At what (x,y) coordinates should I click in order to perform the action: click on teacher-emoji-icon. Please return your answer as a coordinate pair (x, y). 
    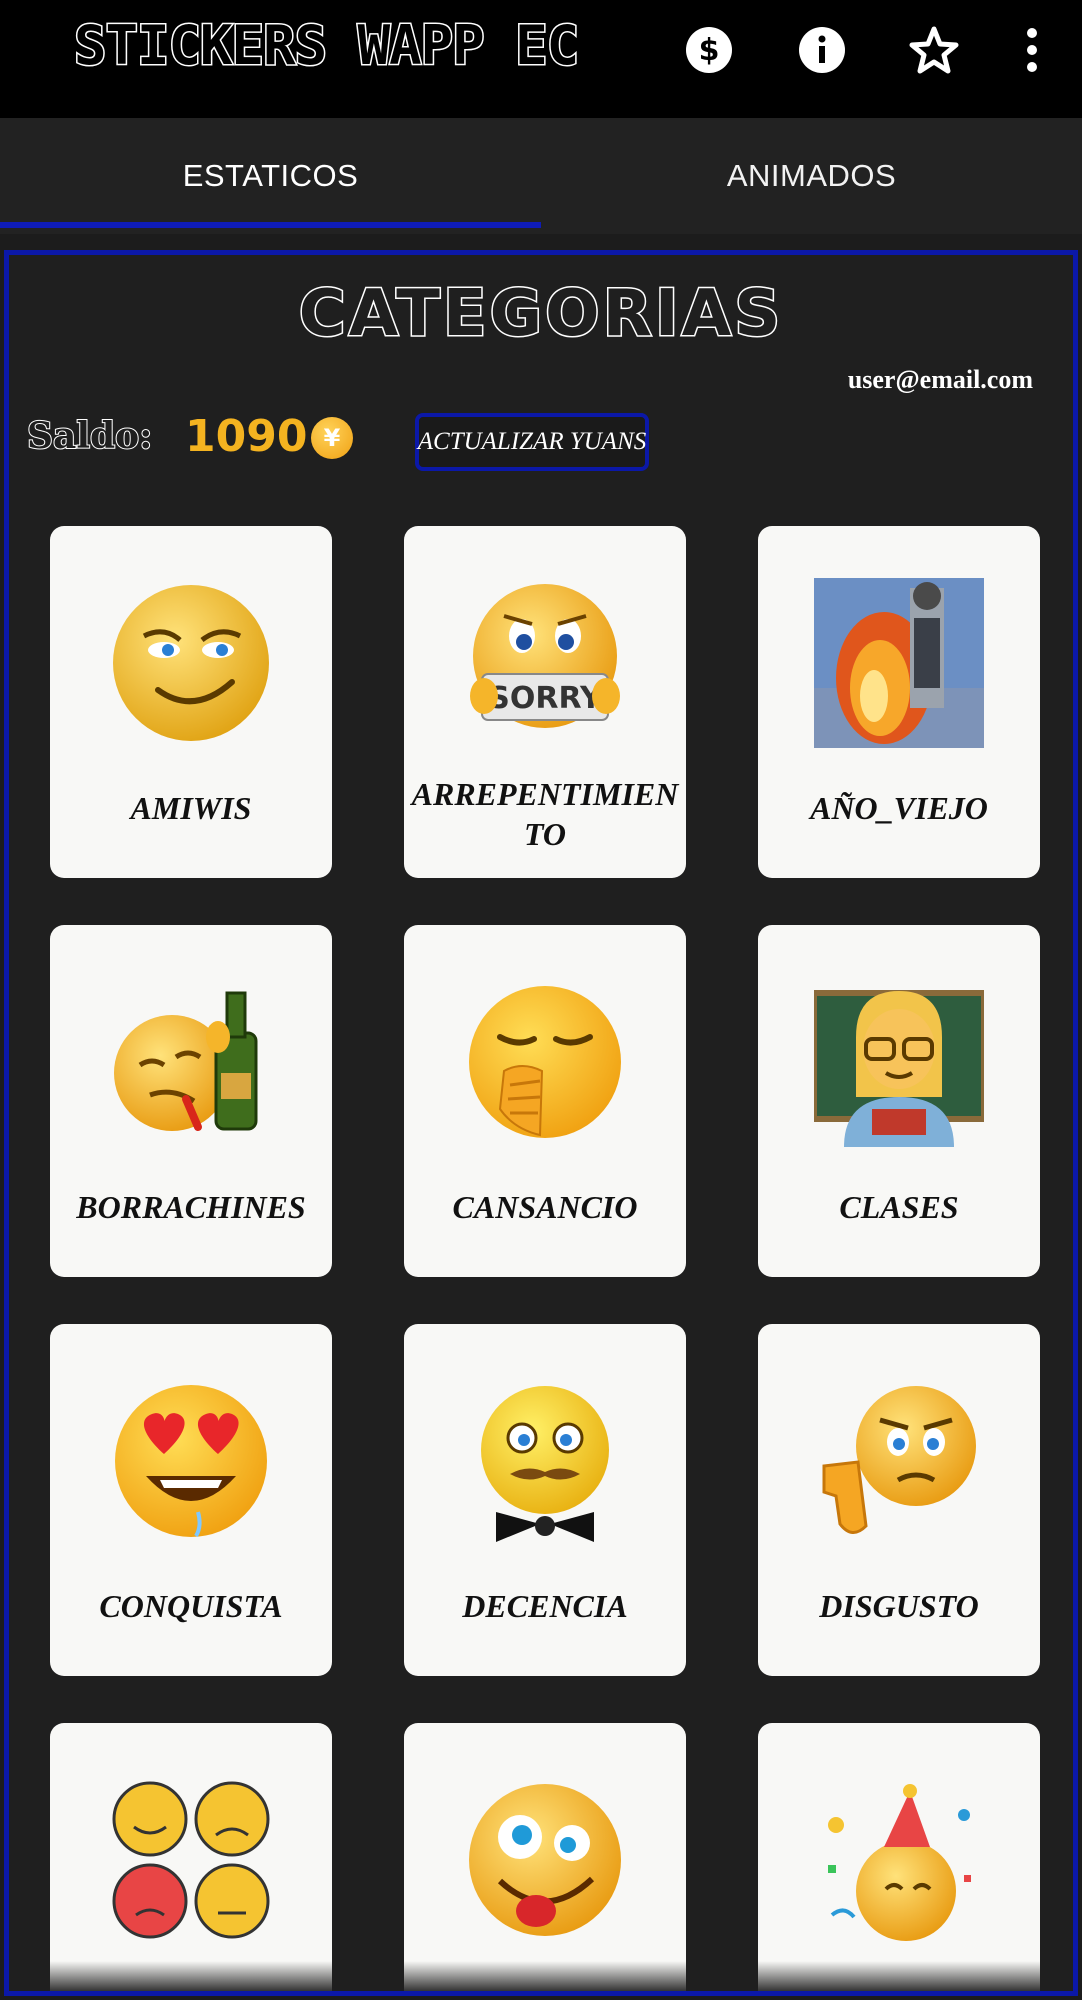
    Looking at the image, I should click on (899, 1068).